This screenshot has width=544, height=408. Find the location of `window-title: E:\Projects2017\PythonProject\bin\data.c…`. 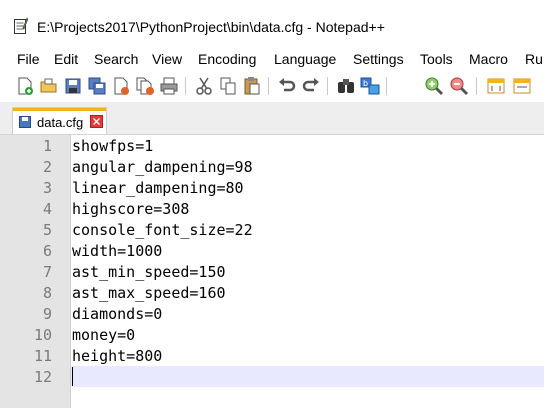

window-title: E:\Projects2017\PythonProject\bin\data.c… is located at coordinates (211, 27).